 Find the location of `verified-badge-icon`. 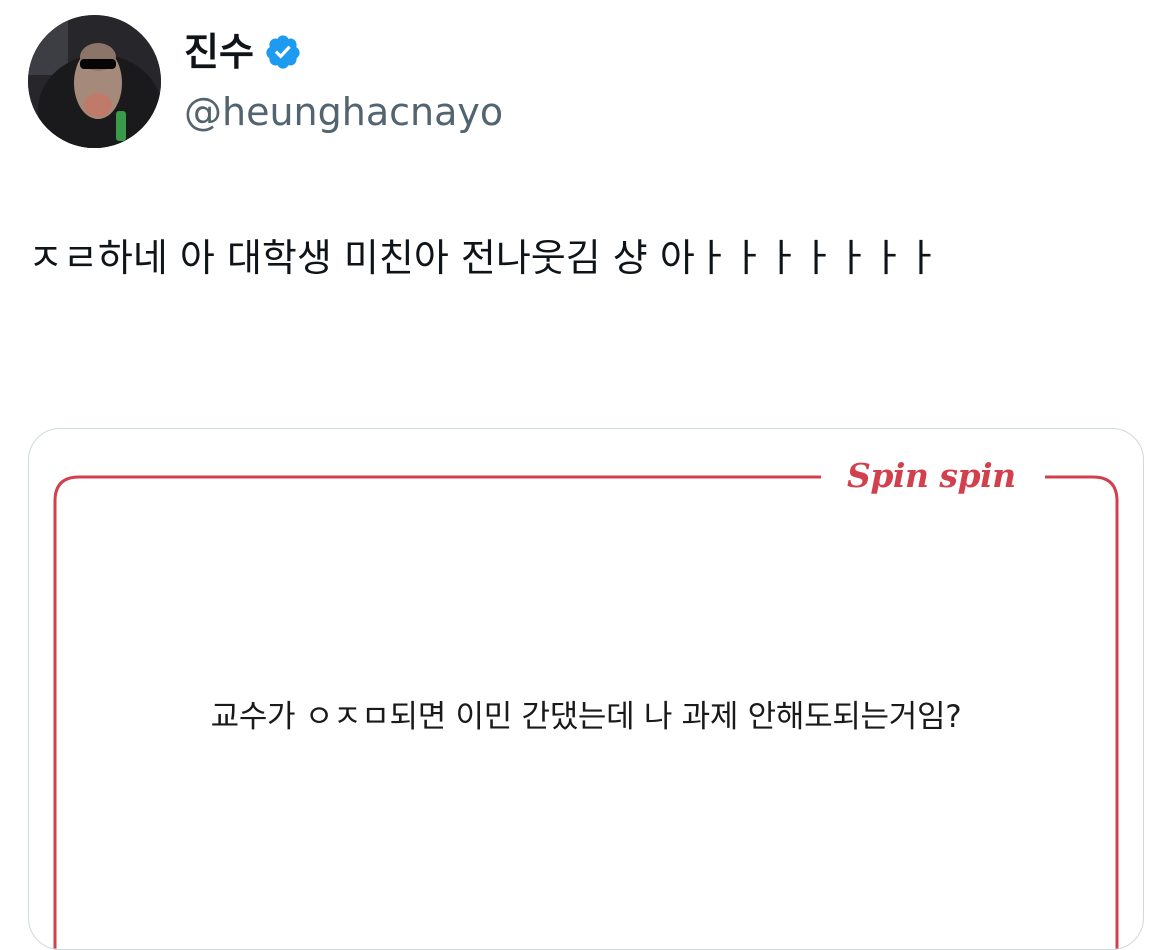

verified-badge-icon is located at coordinates (283, 52).